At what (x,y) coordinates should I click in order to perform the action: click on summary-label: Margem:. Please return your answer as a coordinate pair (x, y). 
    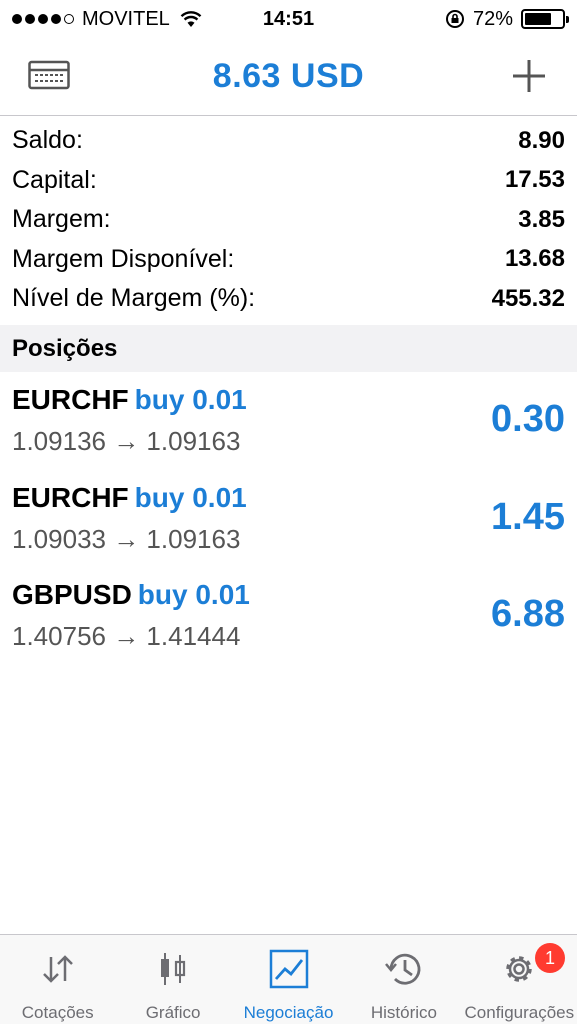
    Looking at the image, I should click on (61, 219).